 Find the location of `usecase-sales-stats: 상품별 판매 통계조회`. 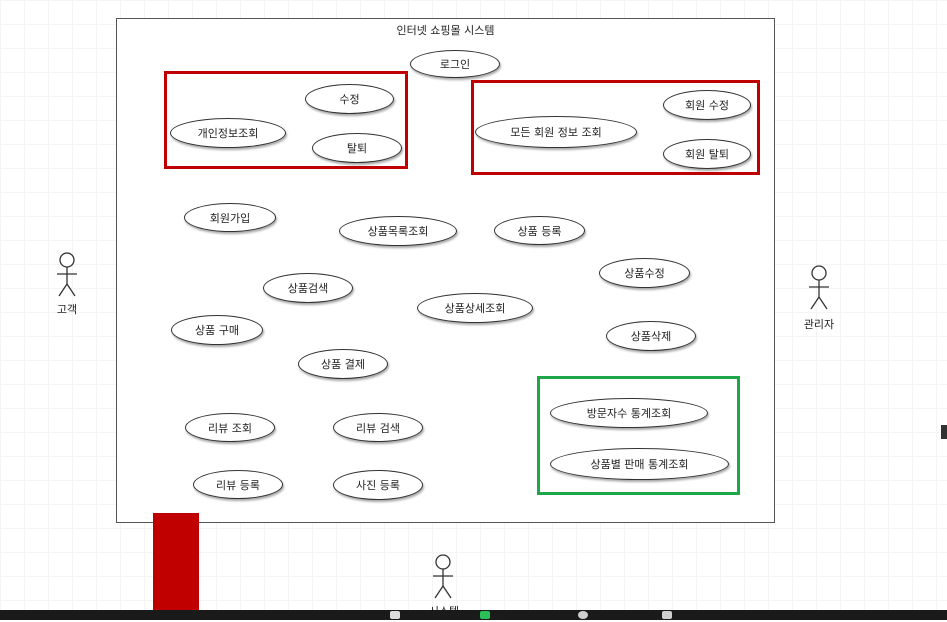

usecase-sales-stats: 상품별 판매 통계조회 is located at coordinates (639, 464).